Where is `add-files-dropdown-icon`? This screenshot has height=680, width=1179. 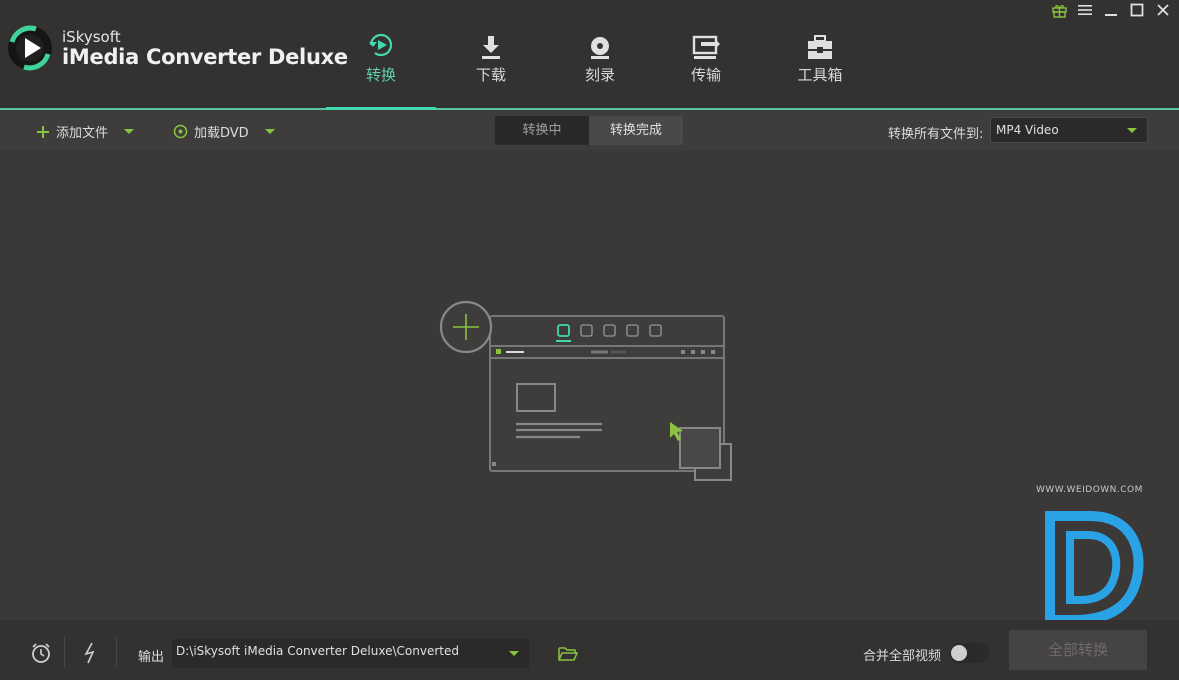
add-files-dropdown-icon is located at coordinates (129, 131).